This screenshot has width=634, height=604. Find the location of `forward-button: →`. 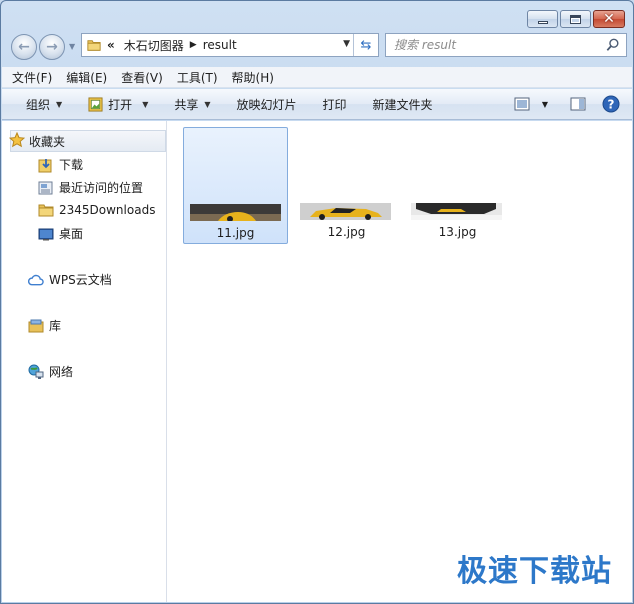

forward-button: → is located at coordinates (52, 47).